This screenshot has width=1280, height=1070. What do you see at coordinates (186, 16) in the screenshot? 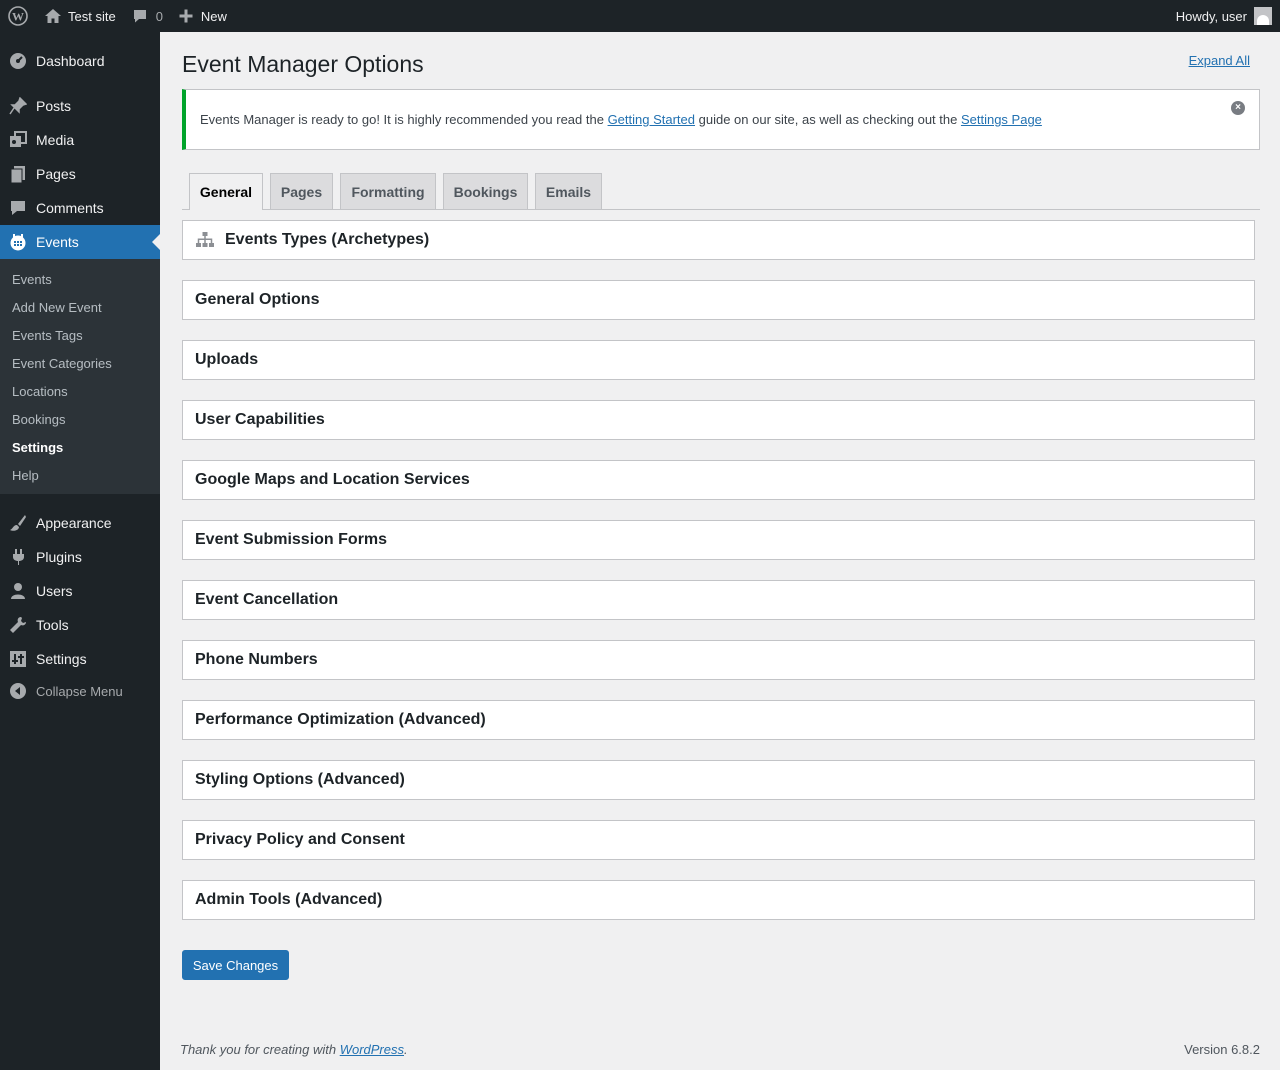
I see `plus-icon` at bounding box center [186, 16].